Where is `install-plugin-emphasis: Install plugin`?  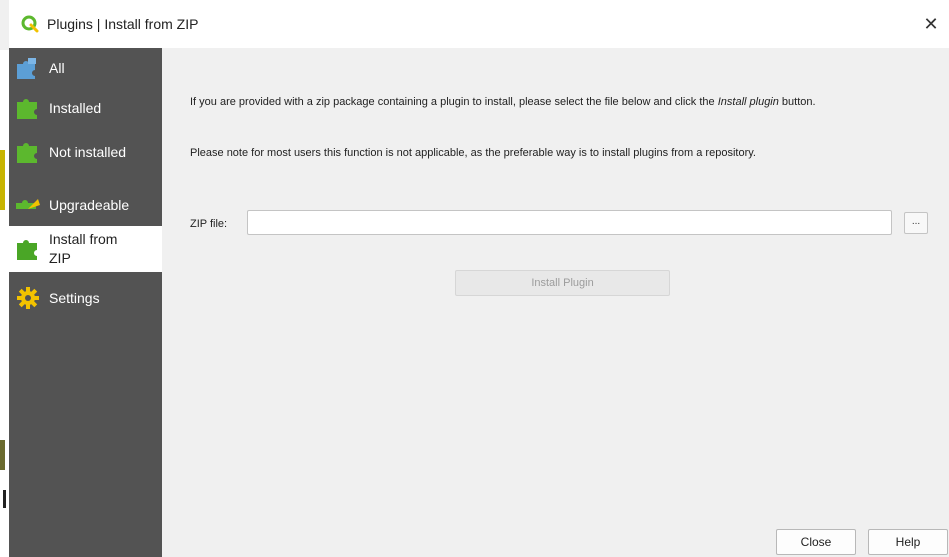
install-plugin-emphasis: Install plugin is located at coordinates (748, 102).